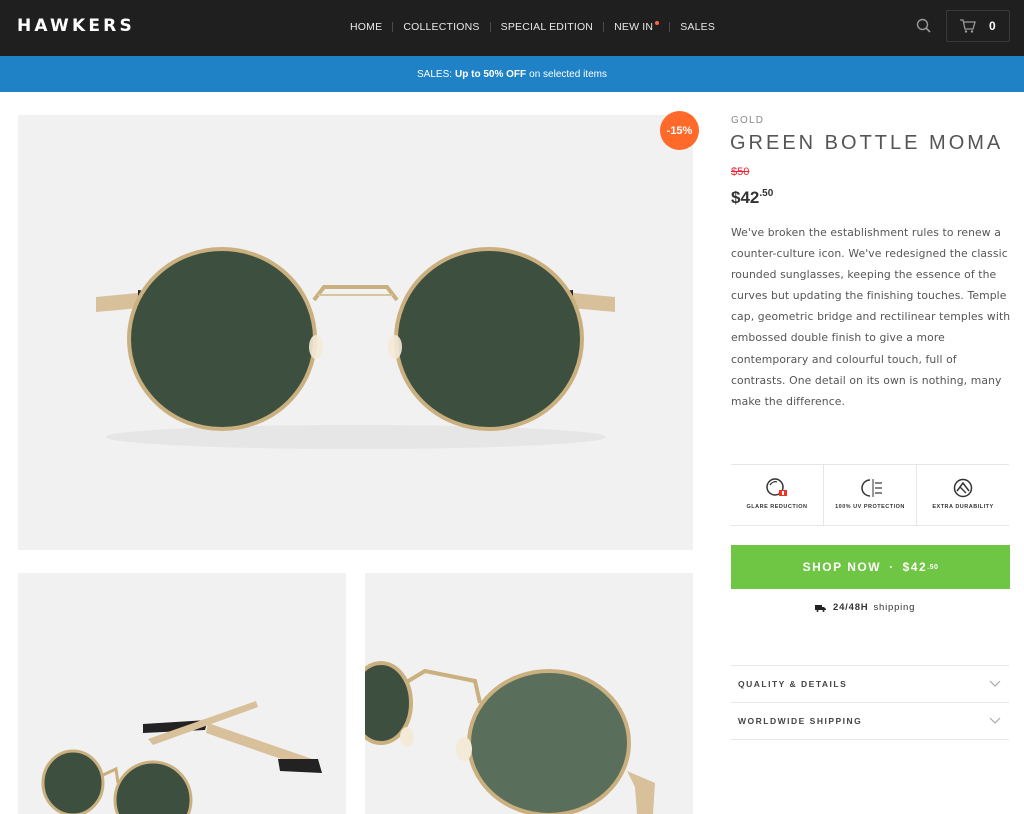 The height and width of the screenshot is (814, 1024). What do you see at coordinates (800, 721) in the screenshot?
I see `accordion-title: WORLDWIDE SHIPPING` at bounding box center [800, 721].